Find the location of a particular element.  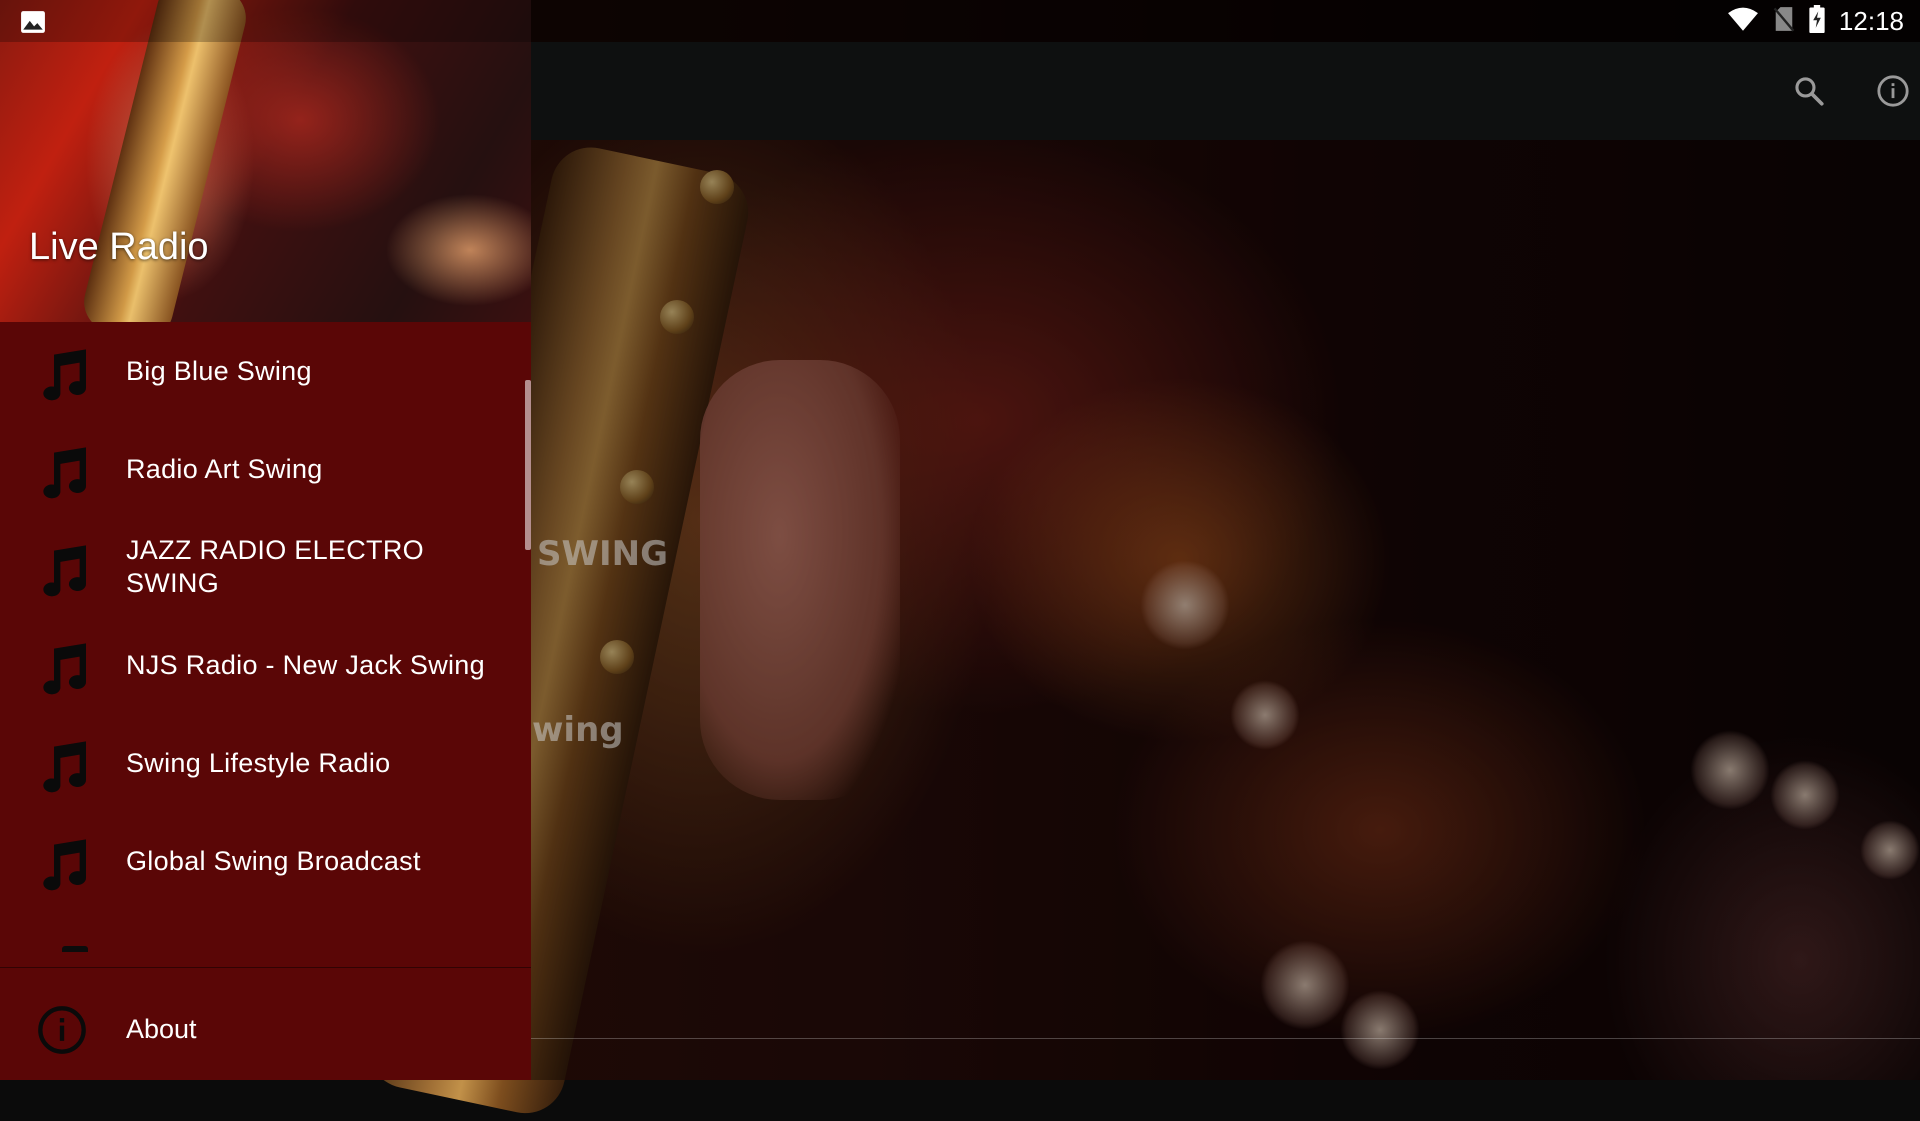

scrollbar is located at coordinates (528, 465).